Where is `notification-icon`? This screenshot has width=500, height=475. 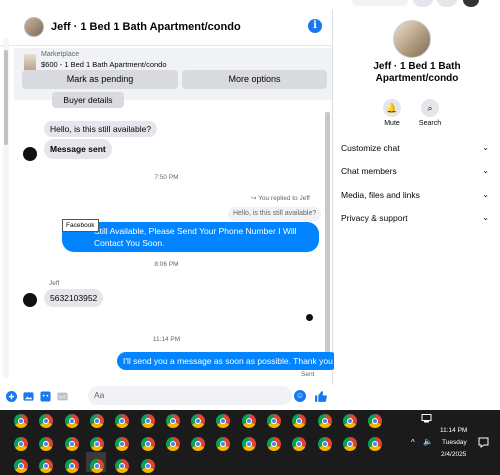 notification-icon is located at coordinates (483, 442).